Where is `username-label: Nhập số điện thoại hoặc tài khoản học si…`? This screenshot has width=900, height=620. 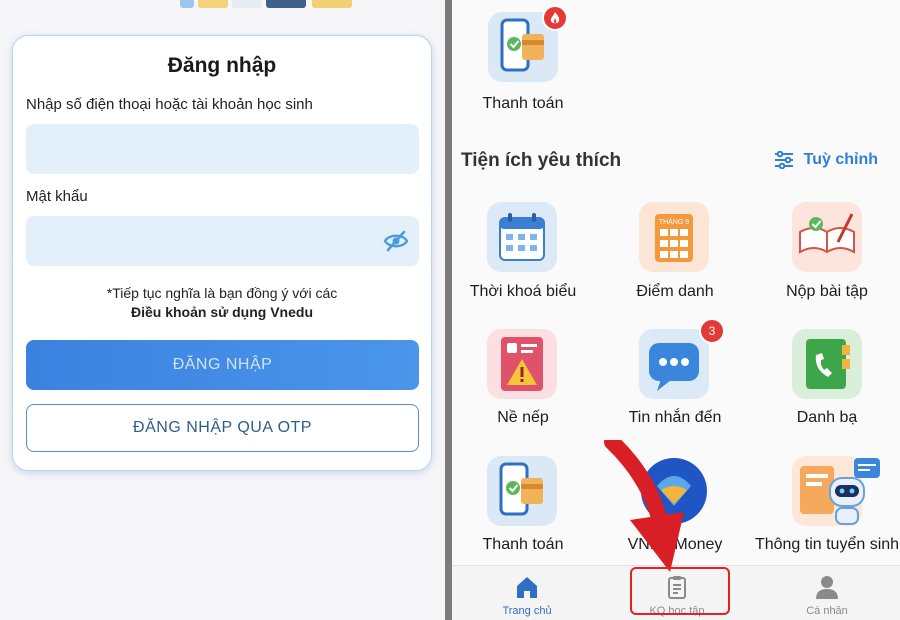
username-label: Nhập số điện thoại hoặc tài khoản học si… is located at coordinates (169, 104).